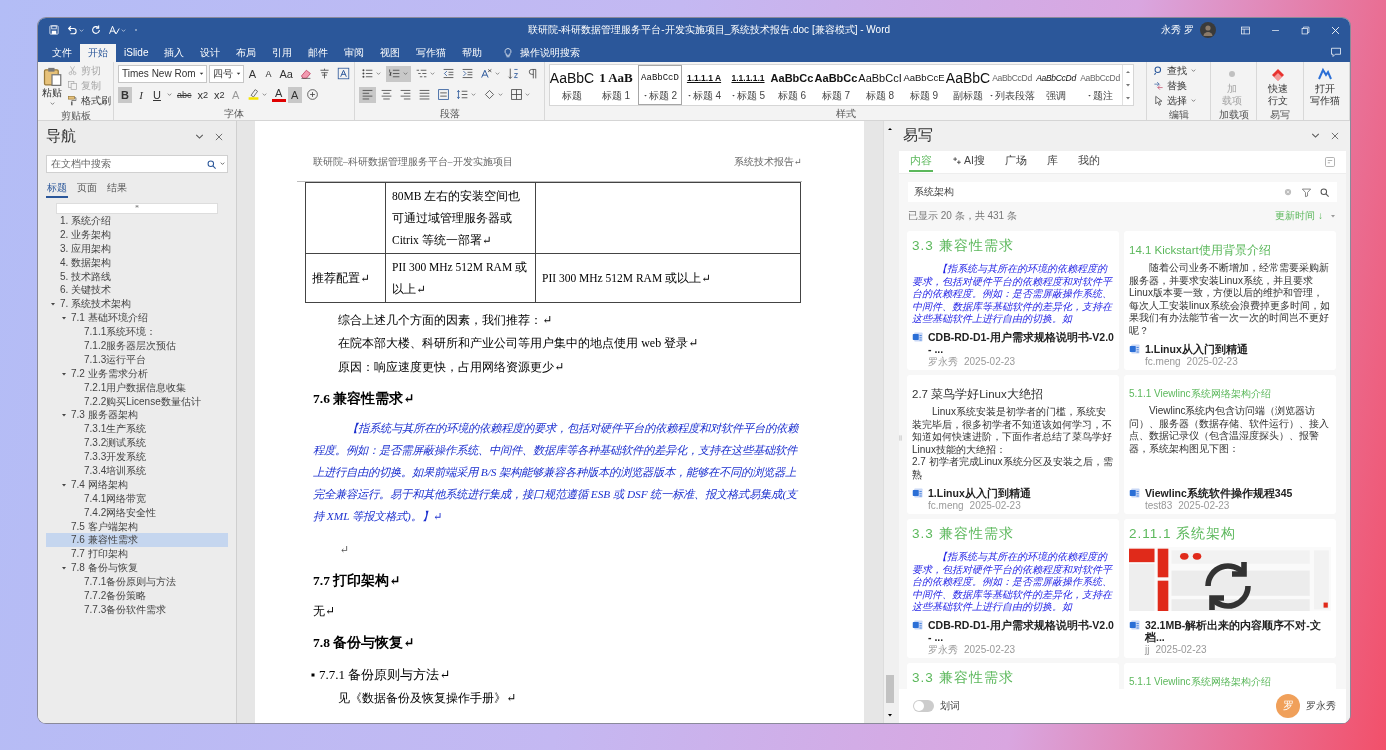  What do you see at coordinates (137, 401) in the screenshot?
I see `heading-item: 7.2.2购买License数量估计` at bounding box center [137, 401].